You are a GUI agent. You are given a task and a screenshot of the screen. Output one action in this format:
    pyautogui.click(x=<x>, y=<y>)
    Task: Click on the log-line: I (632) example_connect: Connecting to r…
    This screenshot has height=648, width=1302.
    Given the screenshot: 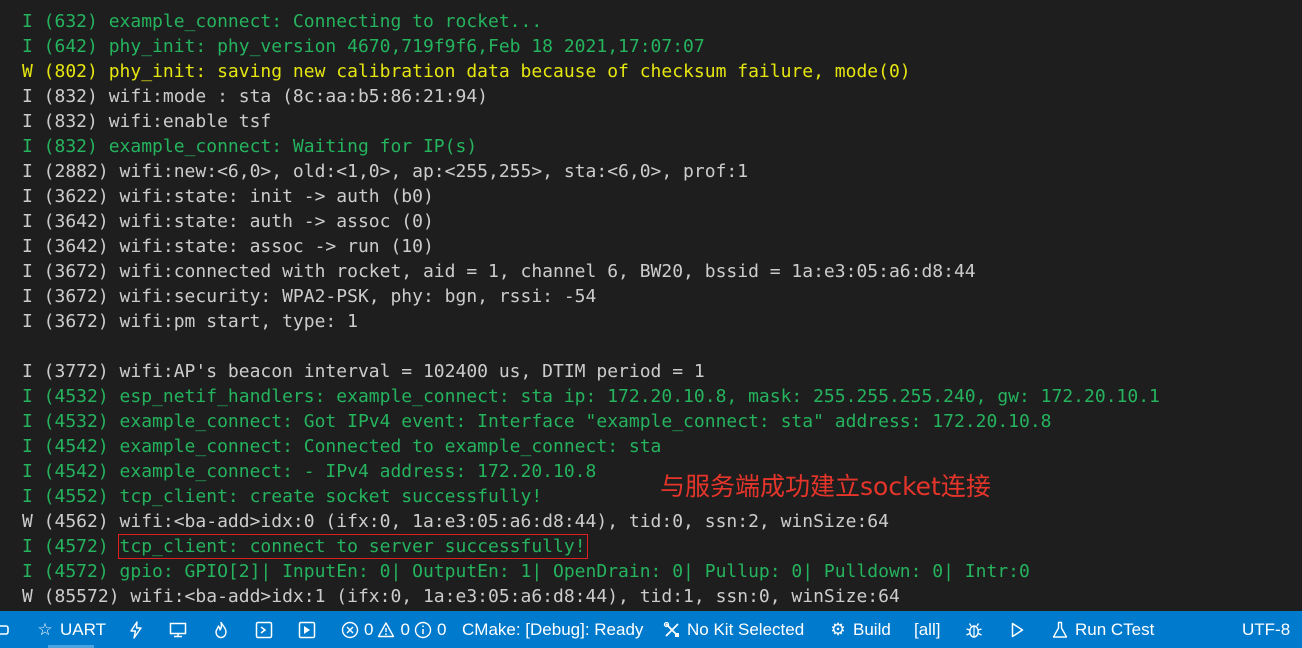 What is the action you would take?
    pyautogui.click(x=282, y=21)
    